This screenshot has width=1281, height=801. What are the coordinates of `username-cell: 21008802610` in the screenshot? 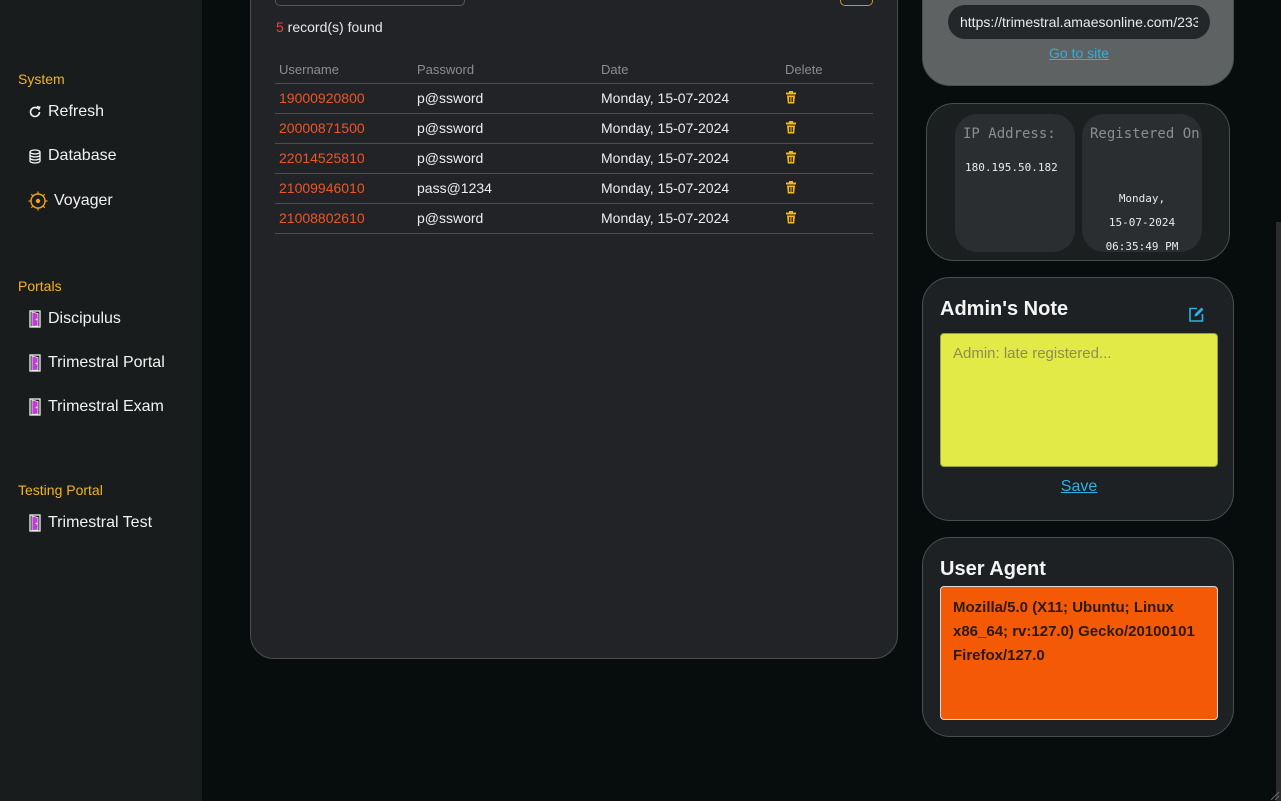 It's located at (344, 218).